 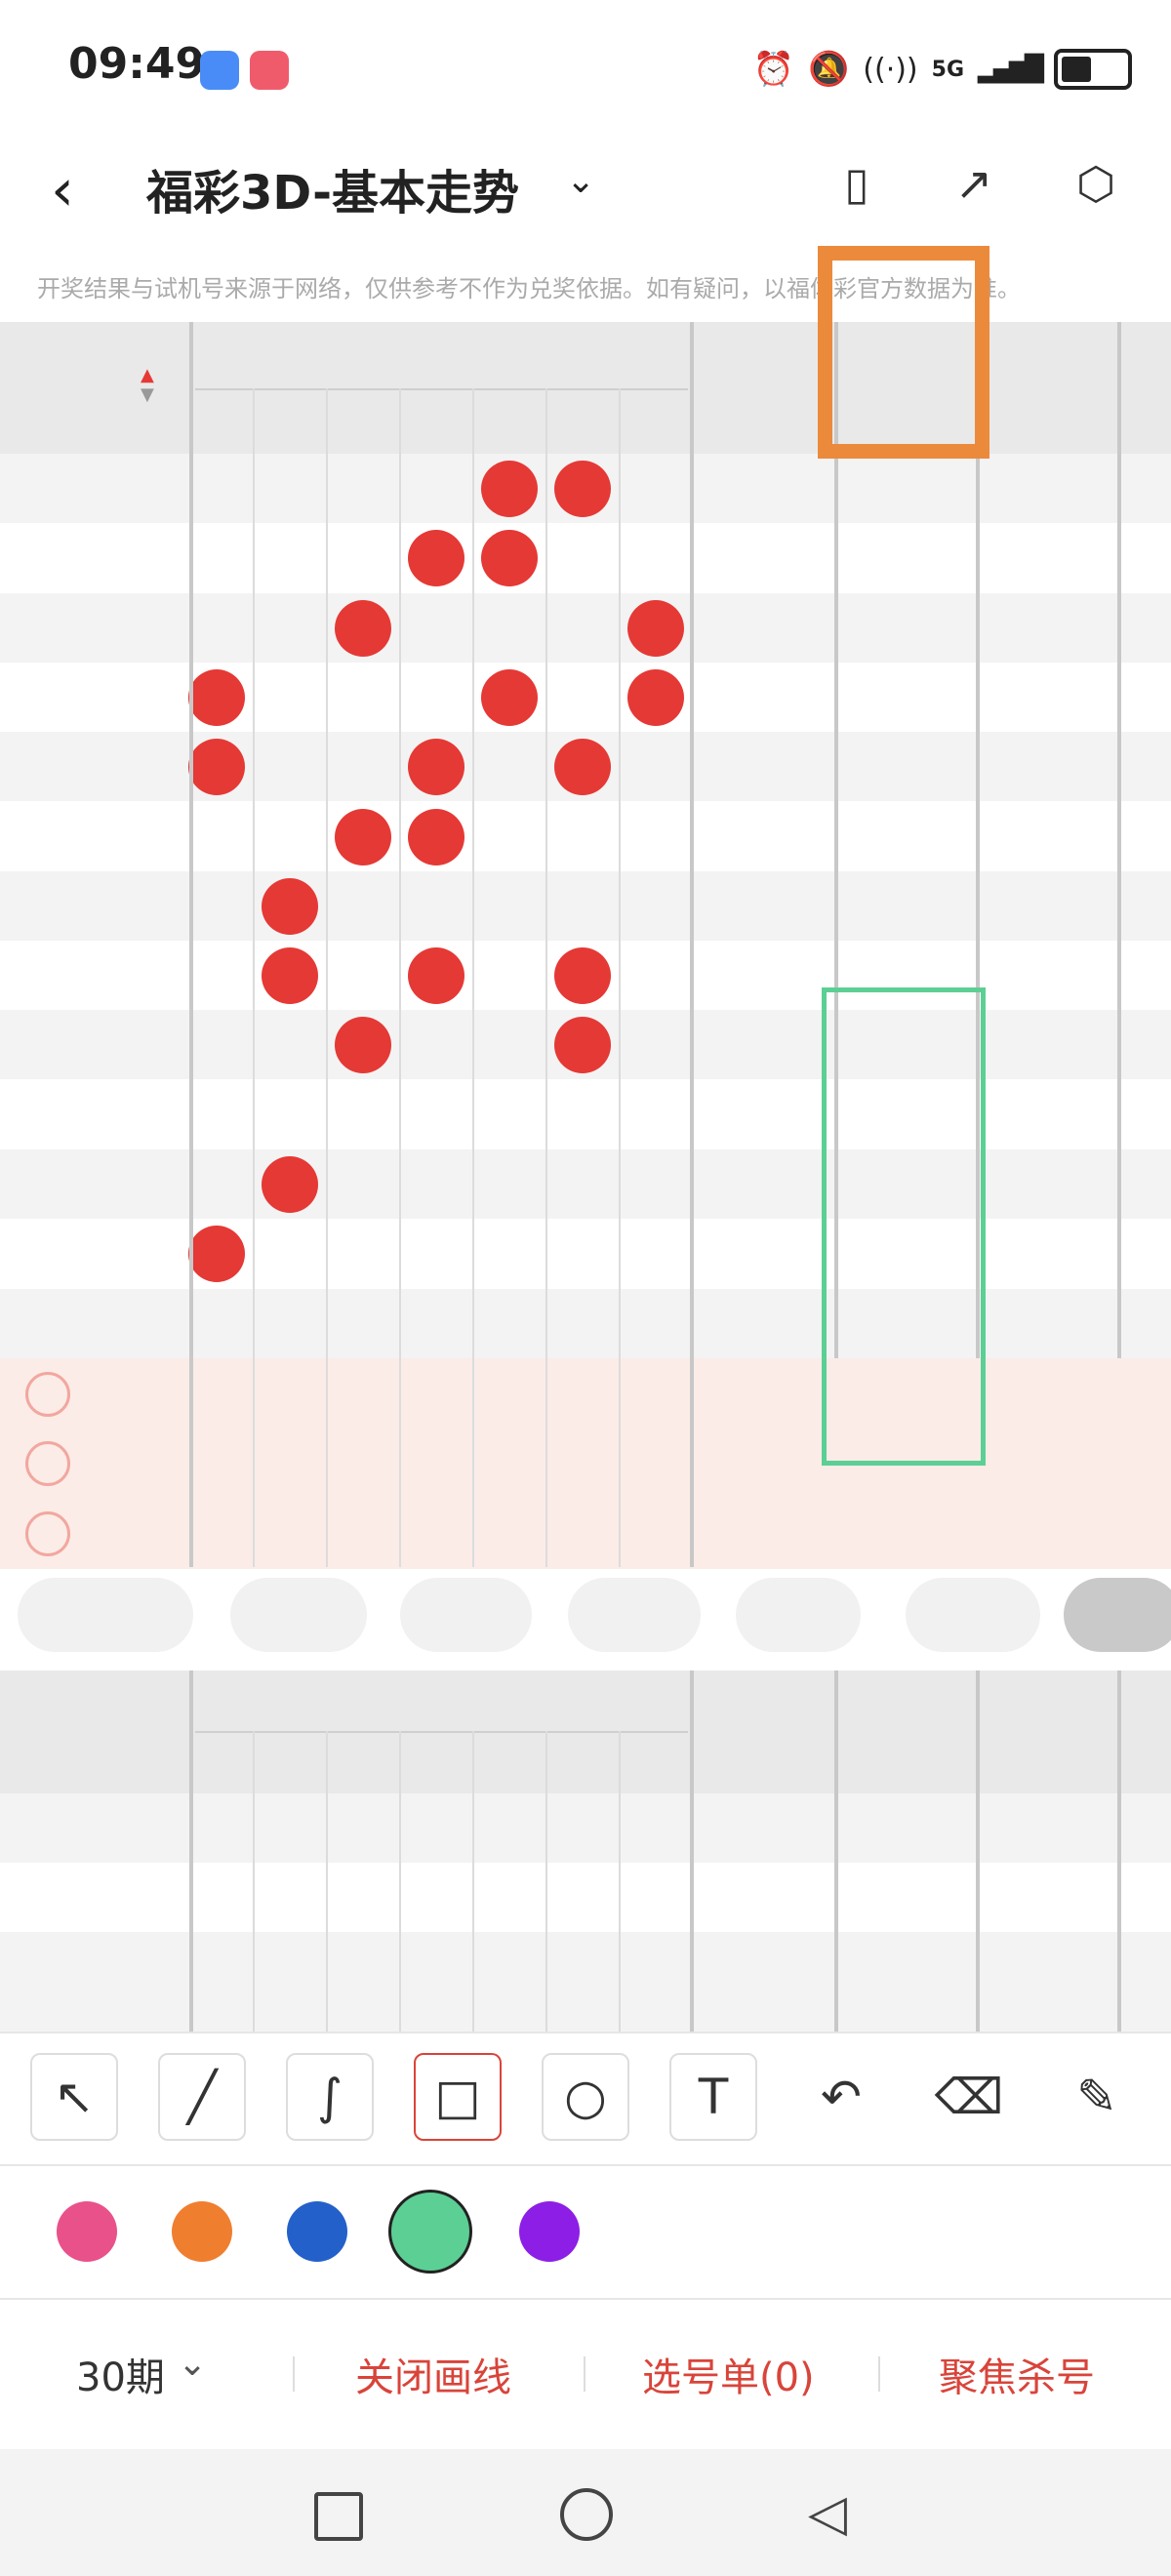 What do you see at coordinates (1017, 2374) in the screenshot?
I see `focus-kill-button: 聚焦杀号` at bounding box center [1017, 2374].